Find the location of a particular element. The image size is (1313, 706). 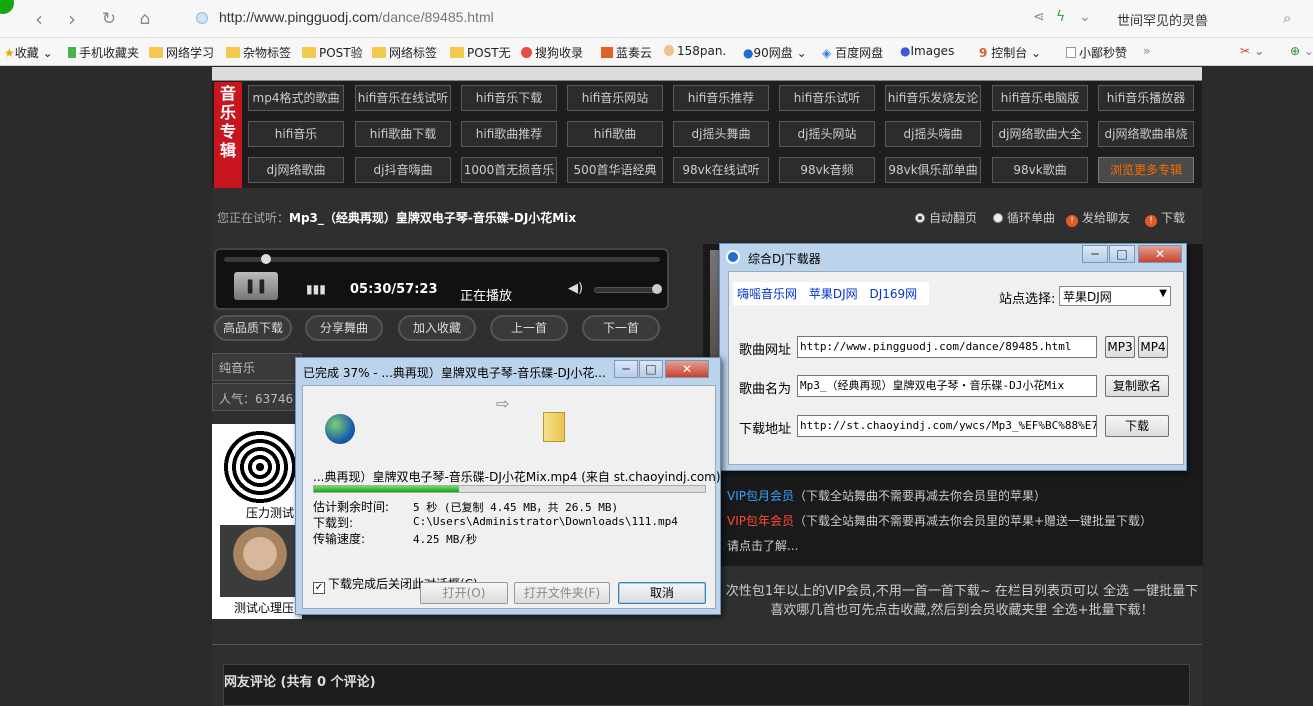

pause-button: ❚❚ is located at coordinates (256, 286).